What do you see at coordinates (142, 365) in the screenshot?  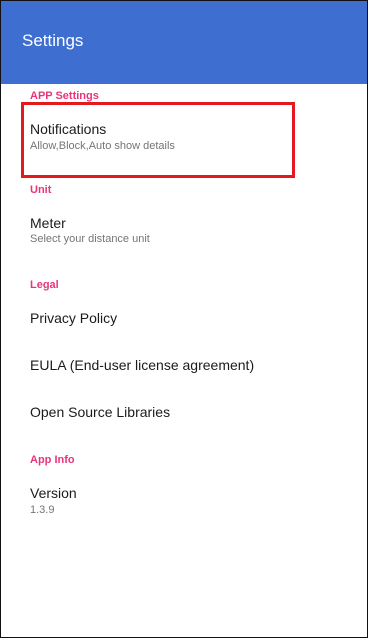 I see `eula-title: EULA (End-user license agreement)` at bounding box center [142, 365].